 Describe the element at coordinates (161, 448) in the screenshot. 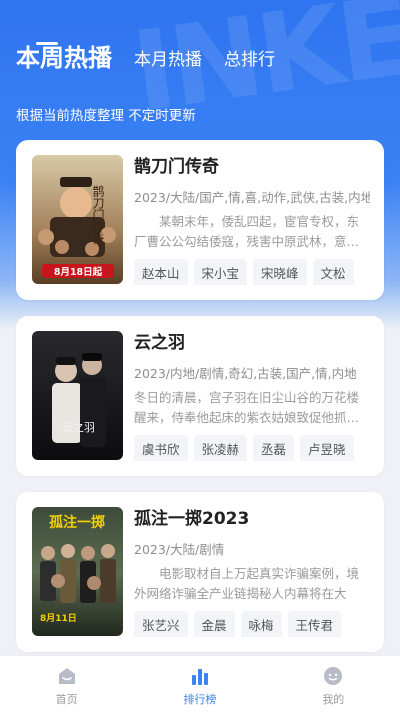

I see `actor-tag: 虞书欣` at that location.